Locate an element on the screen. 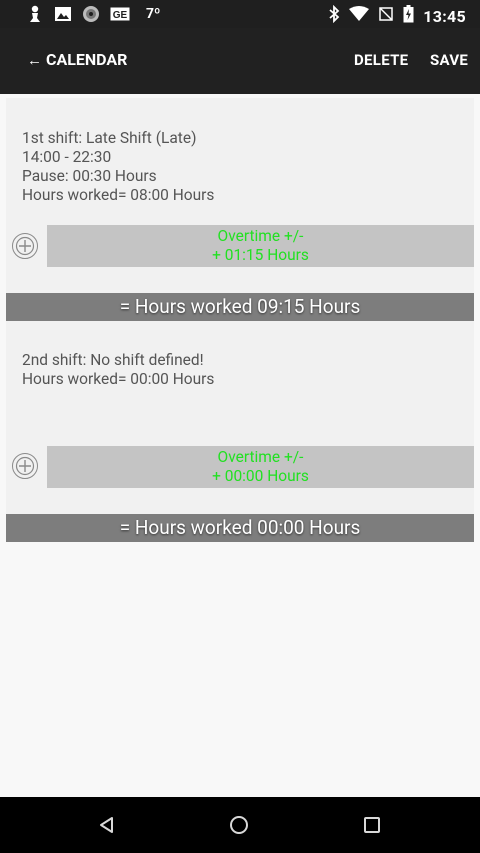 Image resolution: width=480 pixels, height=853 pixels. clock-time: 13:45 is located at coordinates (444, 16).